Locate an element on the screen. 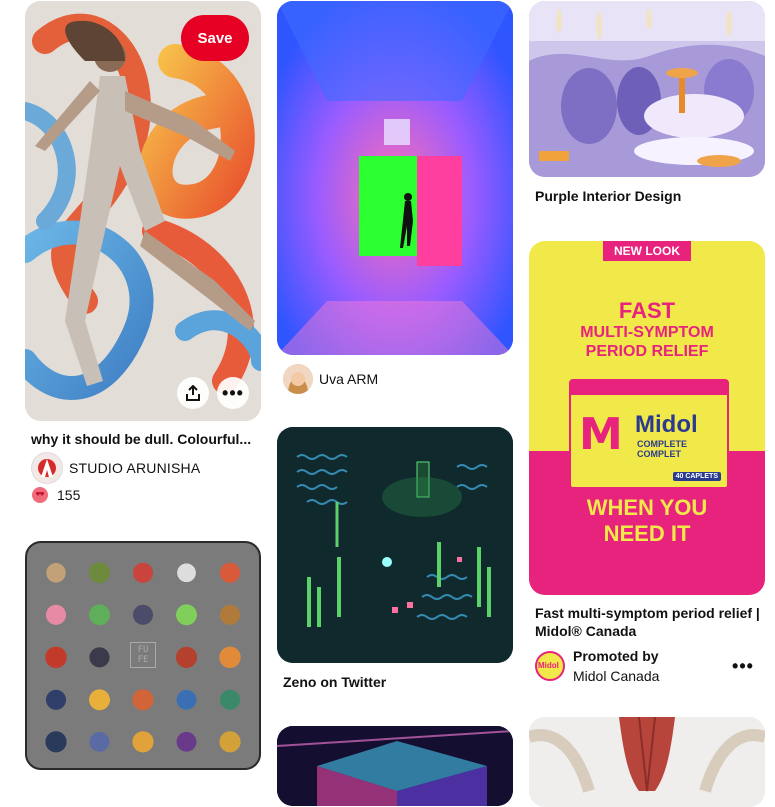 The width and height of the screenshot is (775, 807). product-box-count: 40 CAPLETS is located at coordinates (696, 476).